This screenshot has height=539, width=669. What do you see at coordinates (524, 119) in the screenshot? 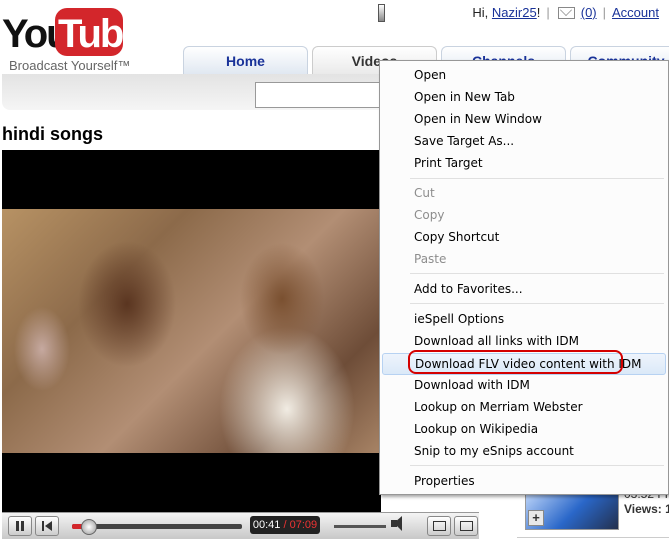
I see `menu-item-open-new-window: Open in New Window` at bounding box center [524, 119].